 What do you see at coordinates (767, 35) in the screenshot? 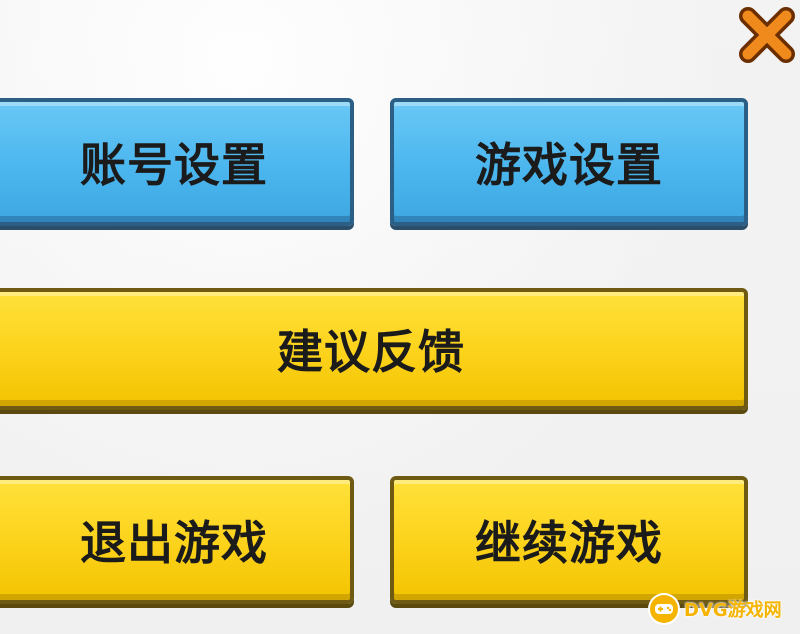
I see `close-icon` at bounding box center [767, 35].